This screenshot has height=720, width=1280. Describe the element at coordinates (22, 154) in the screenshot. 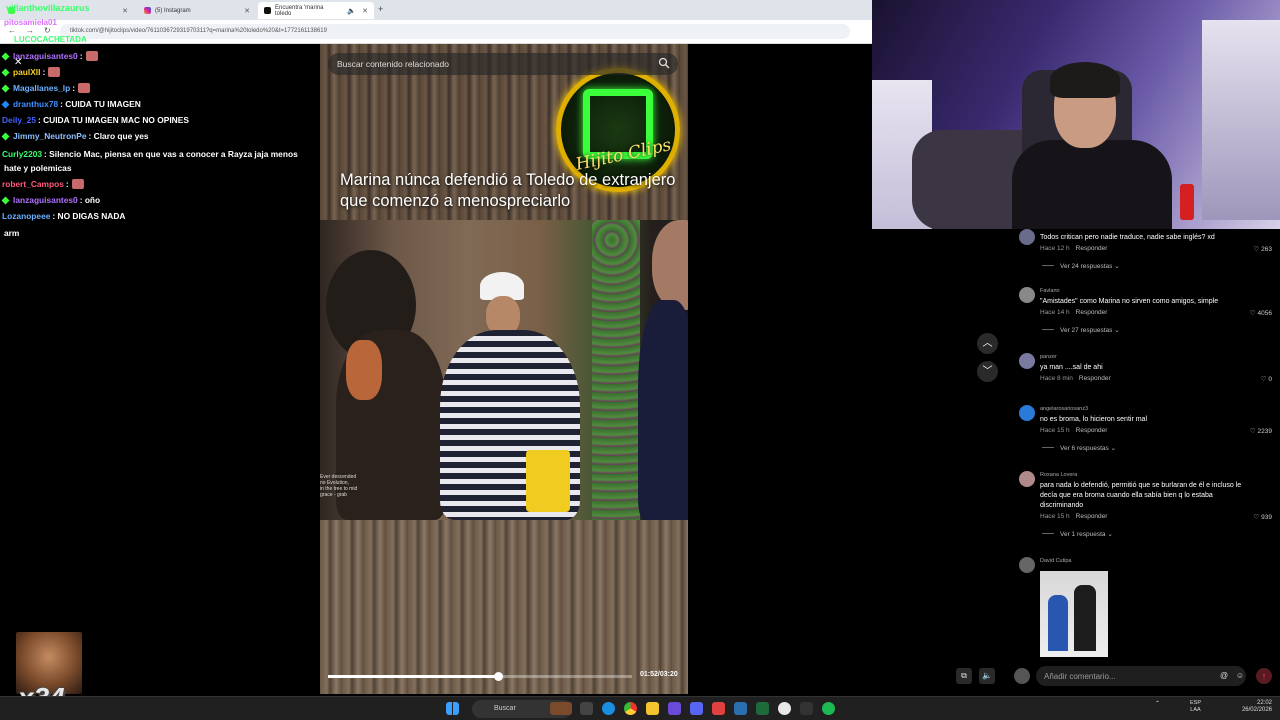

I see `chat-username: Curly2203` at that location.